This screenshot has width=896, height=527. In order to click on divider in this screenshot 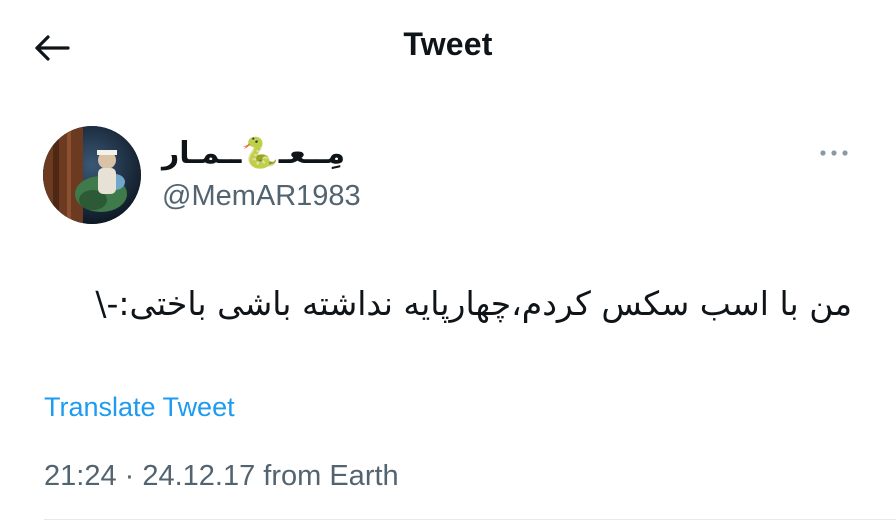, I will do `click(470, 519)`.